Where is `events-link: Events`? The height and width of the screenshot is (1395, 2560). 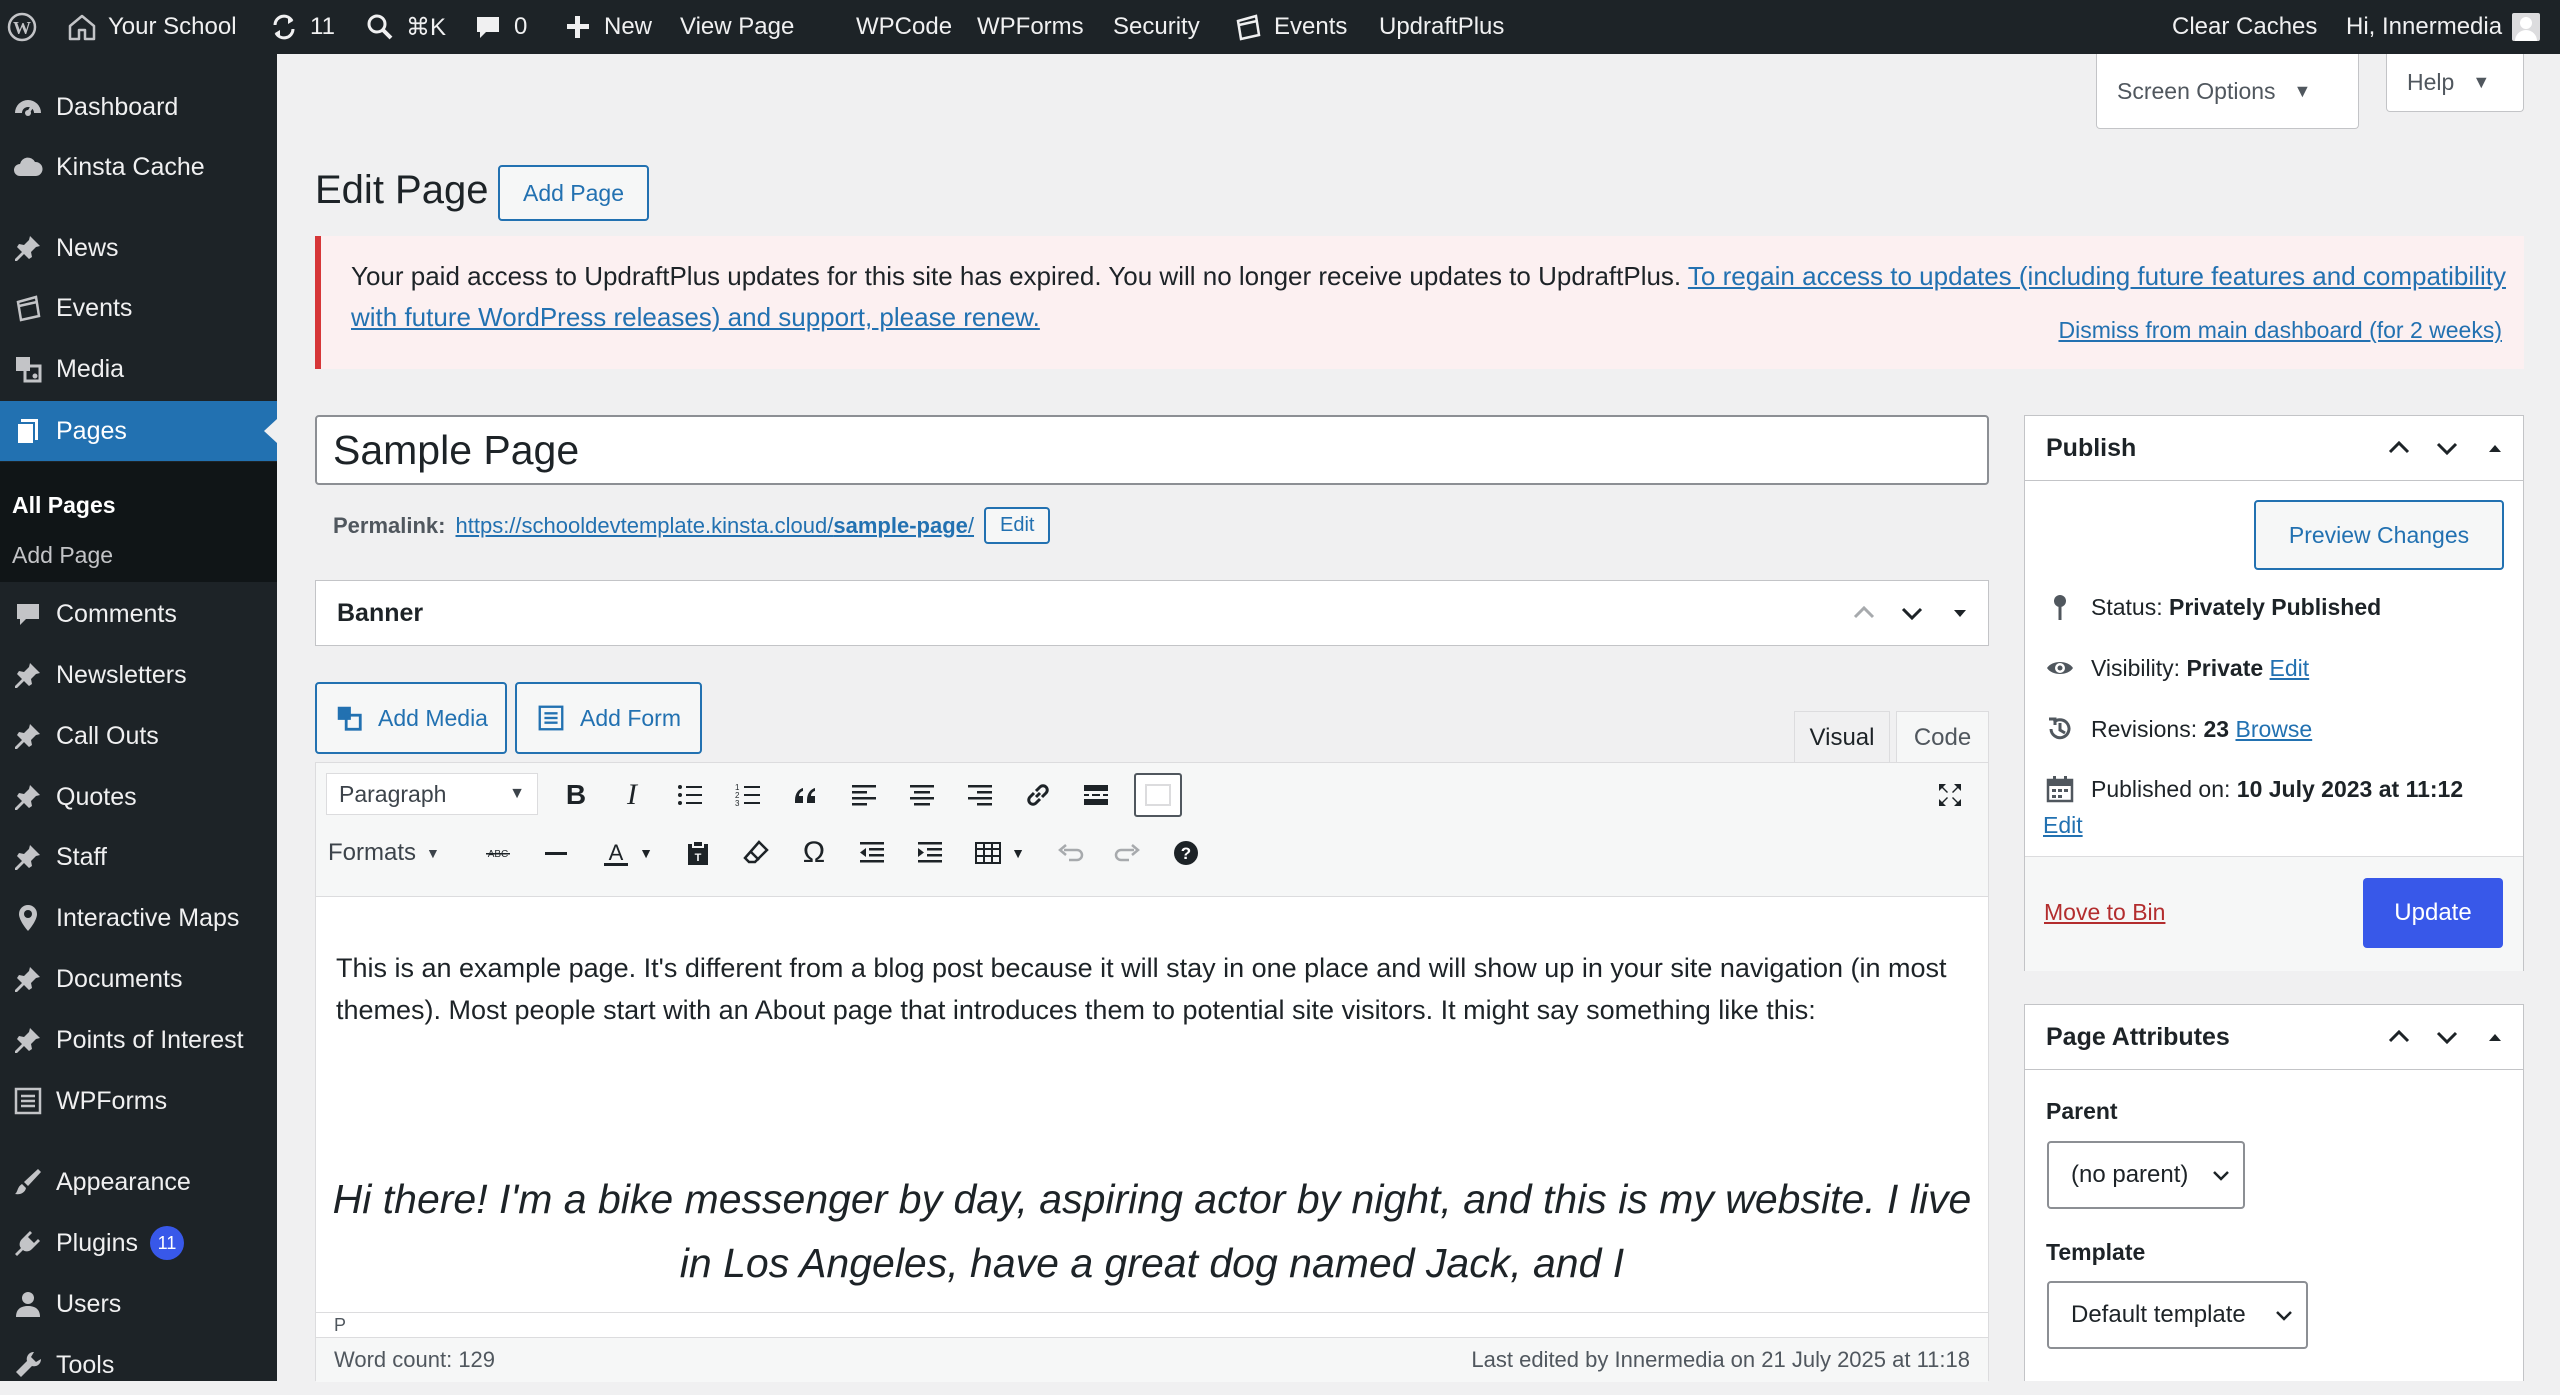 events-link: Events is located at coordinates (1289, 27).